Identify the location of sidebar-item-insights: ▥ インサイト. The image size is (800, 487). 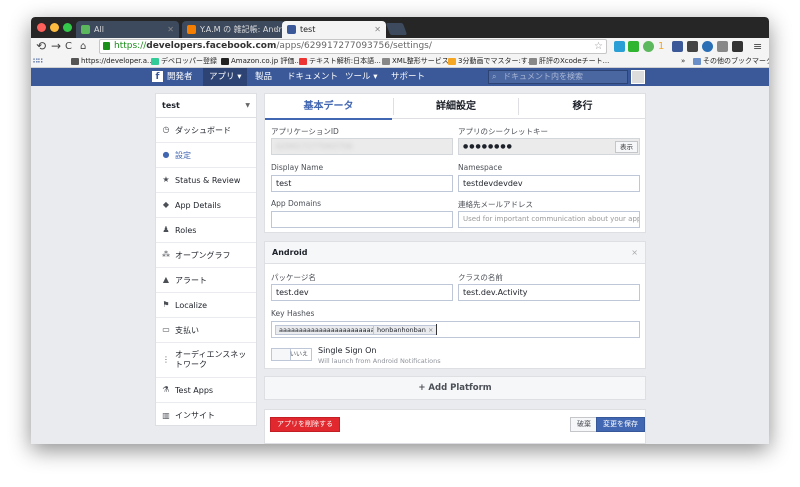
(206, 415).